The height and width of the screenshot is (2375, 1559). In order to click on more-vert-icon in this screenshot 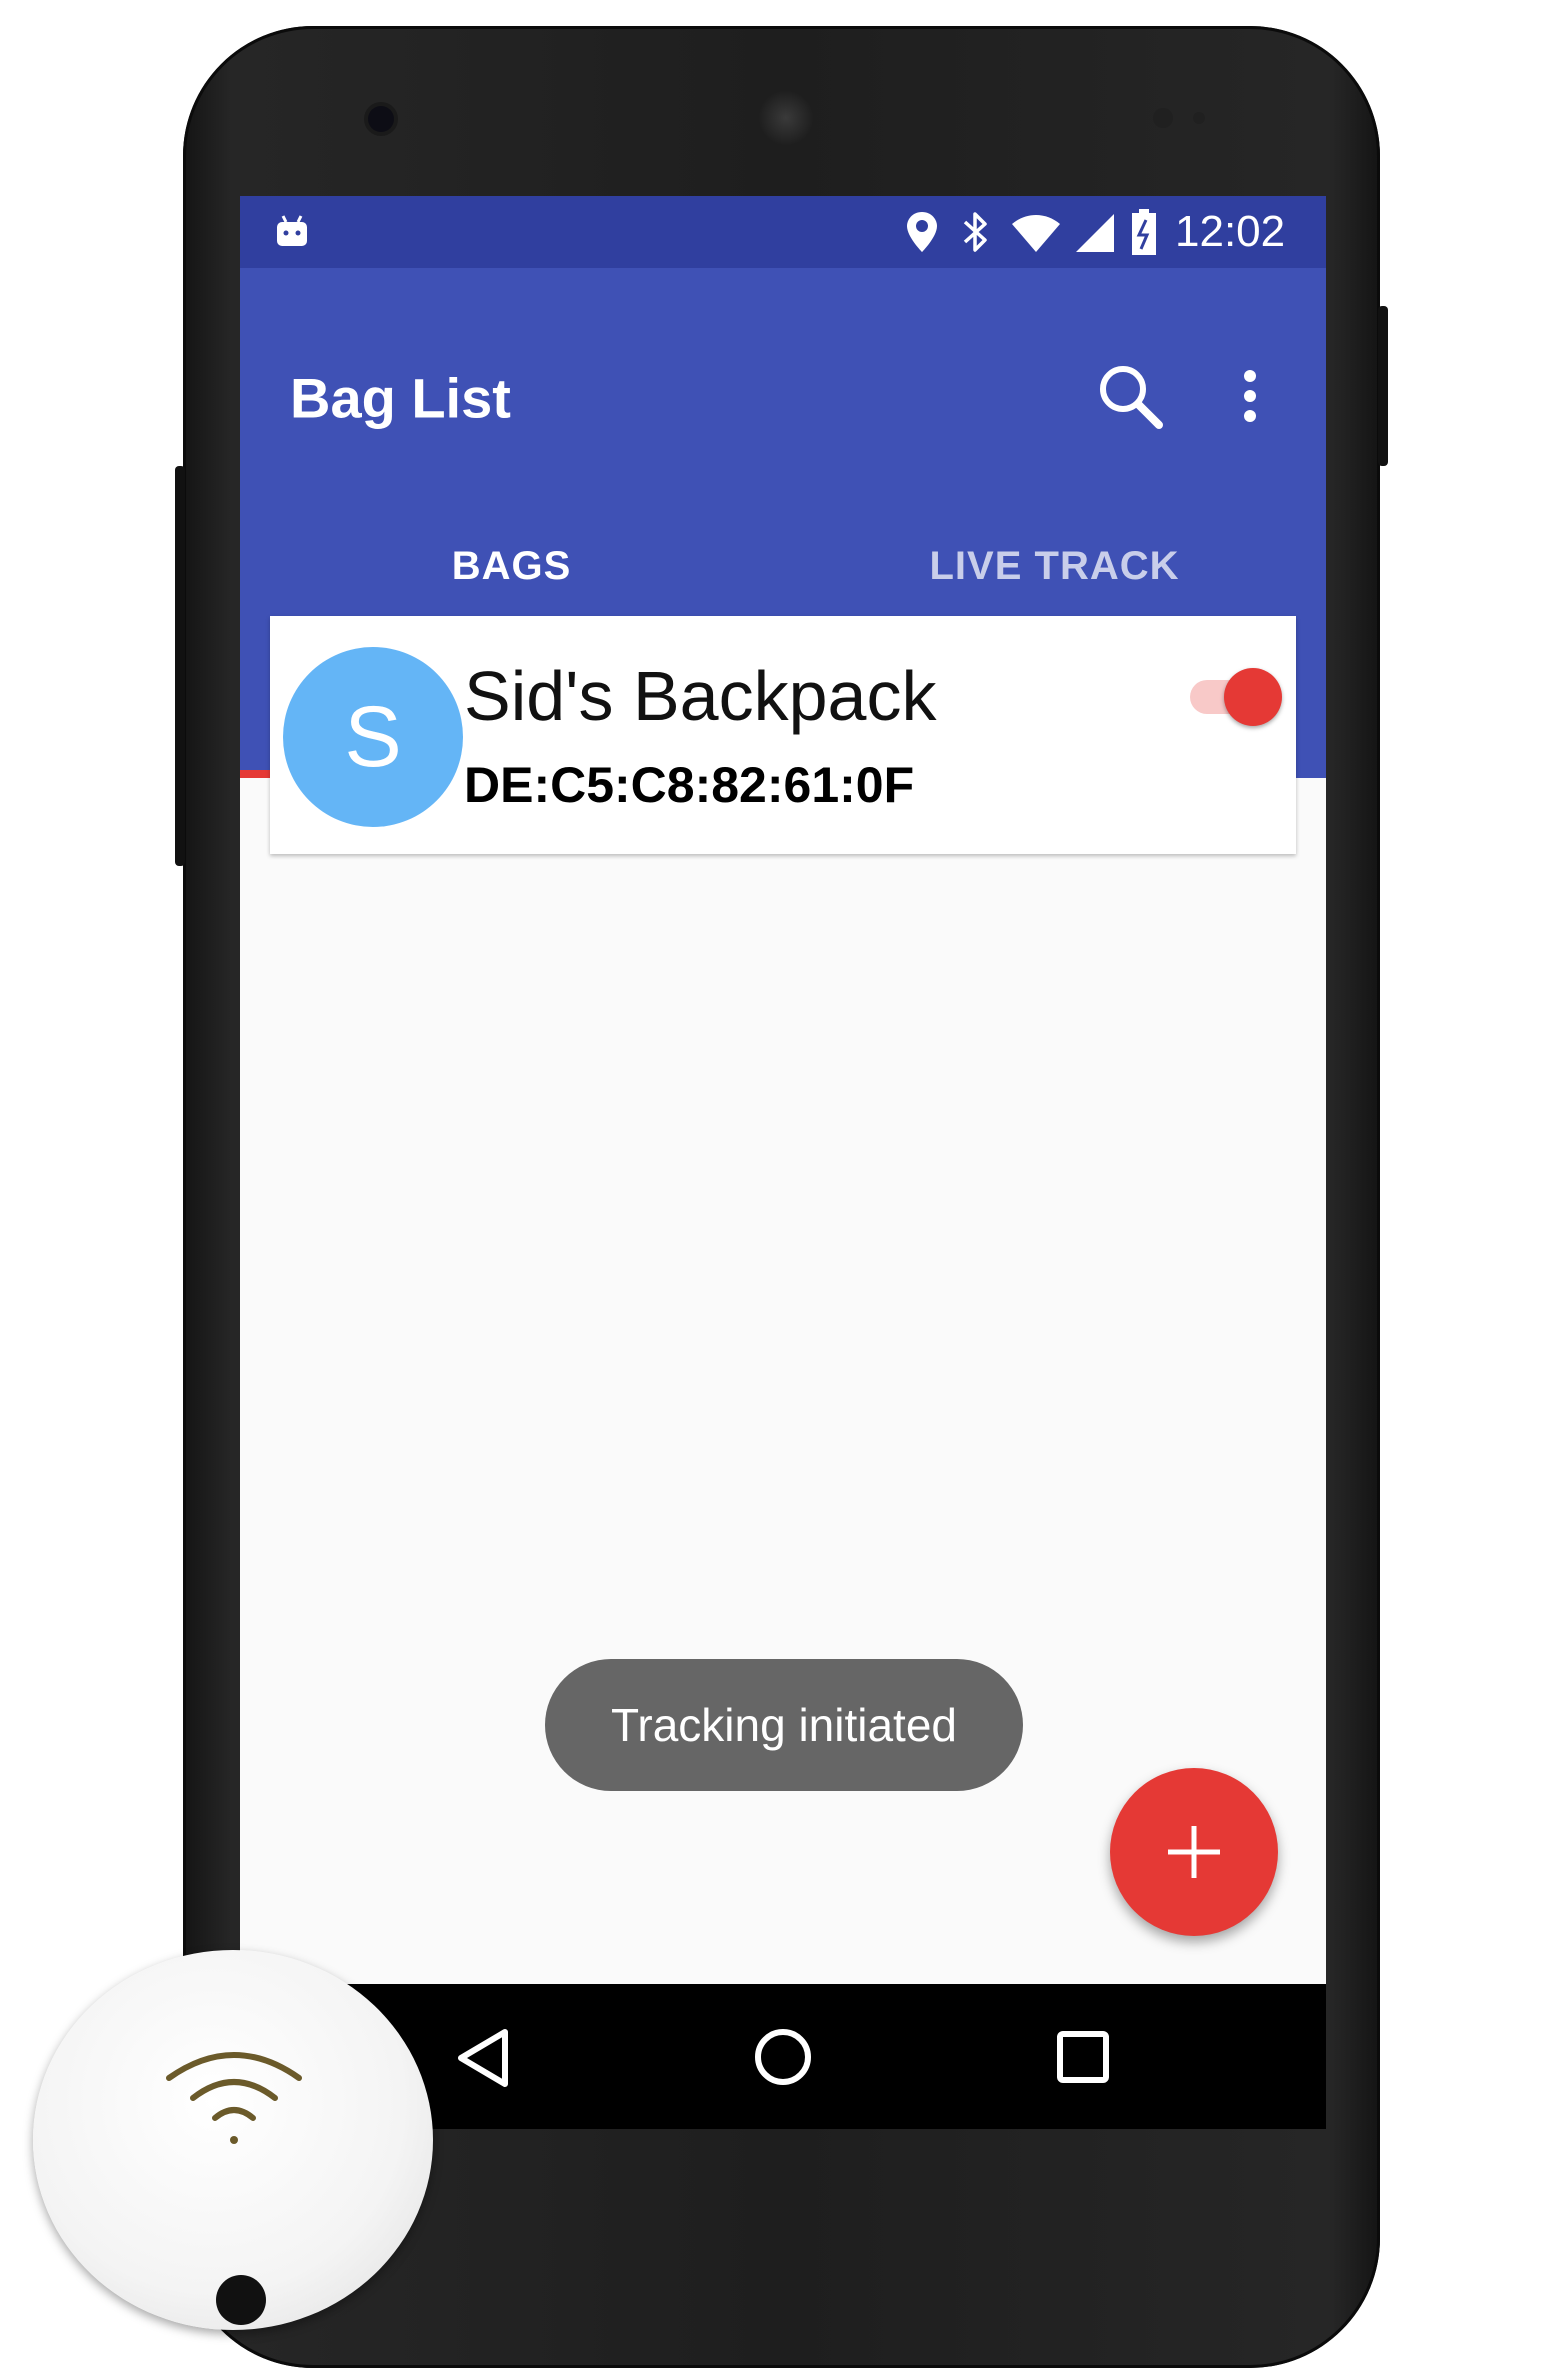, I will do `click(1250, 396)`.